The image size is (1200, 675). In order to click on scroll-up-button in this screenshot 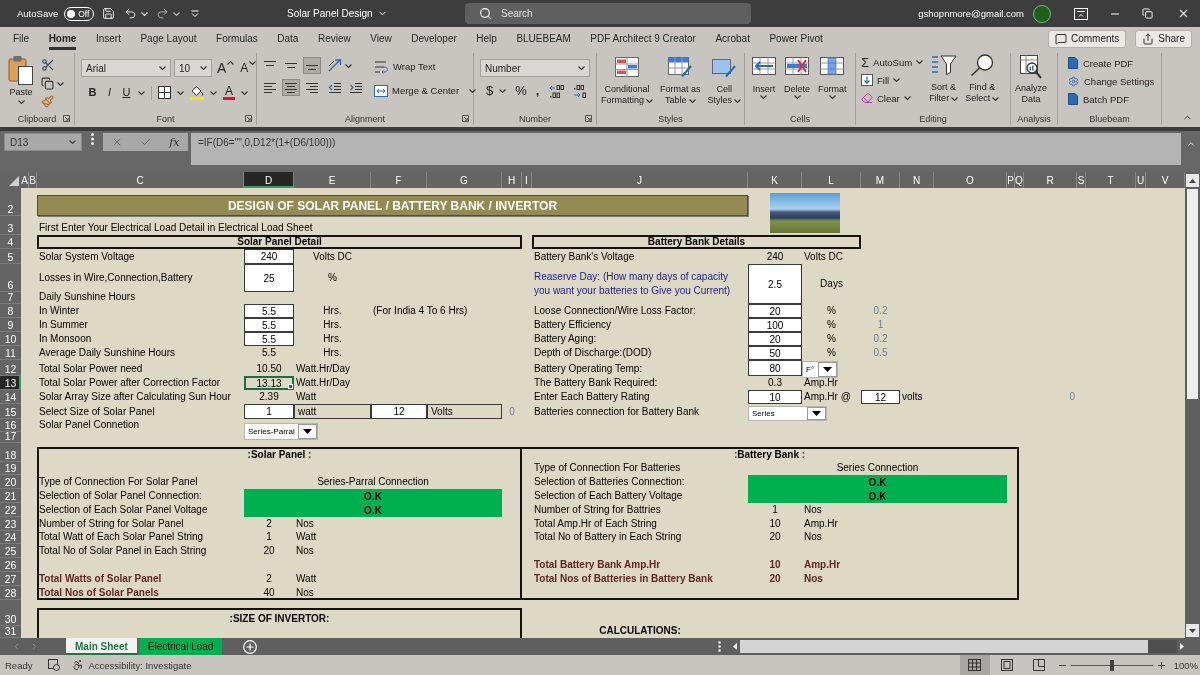, I will do `click(1192, 180)`.